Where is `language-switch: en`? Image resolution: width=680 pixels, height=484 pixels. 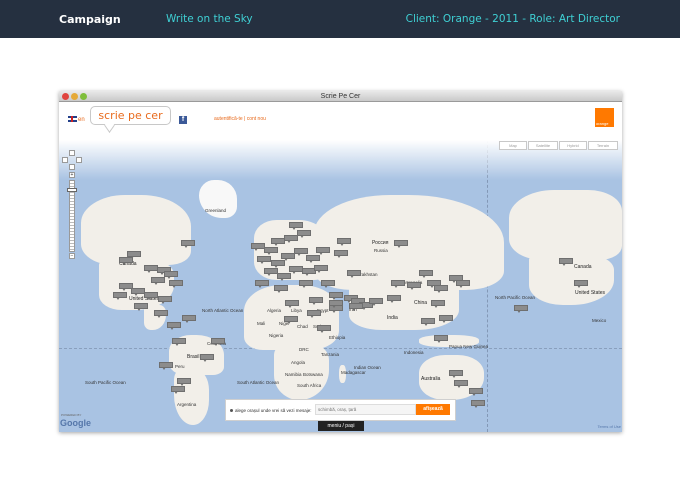 language-switch: en is located at coordinates (76, 119).